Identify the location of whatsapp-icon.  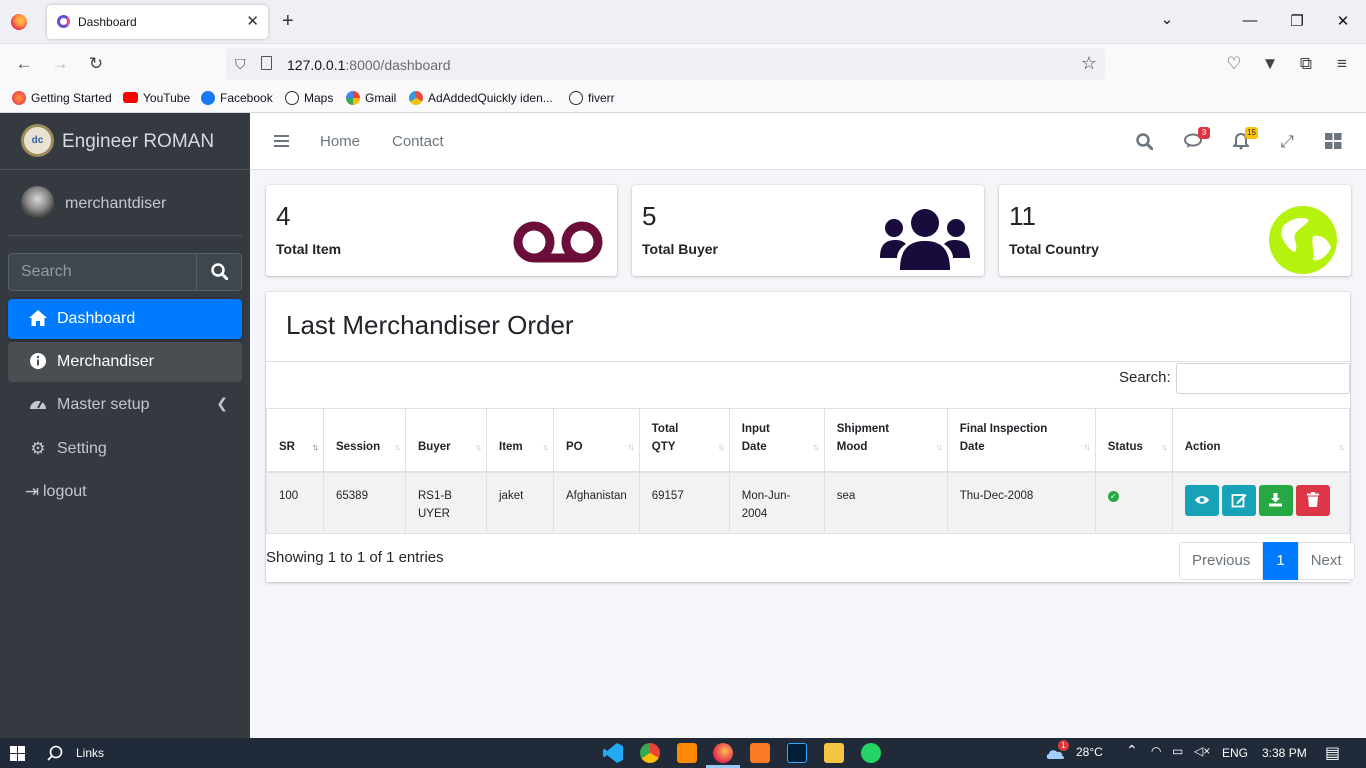
(871, 753).